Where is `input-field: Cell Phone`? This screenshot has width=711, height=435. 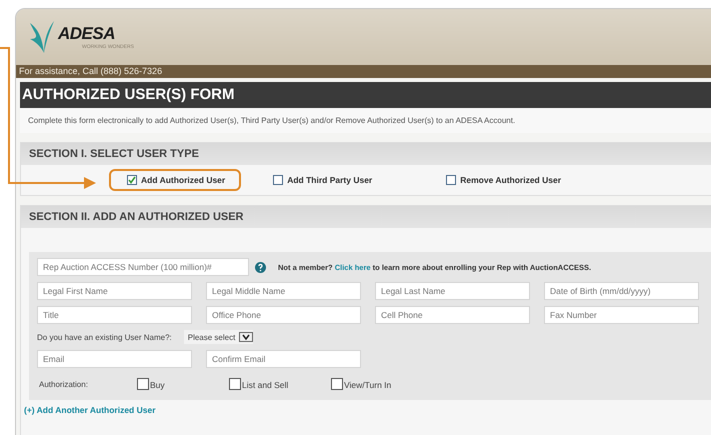
input-field: Cell Phone is located at coordinates (452, 315).